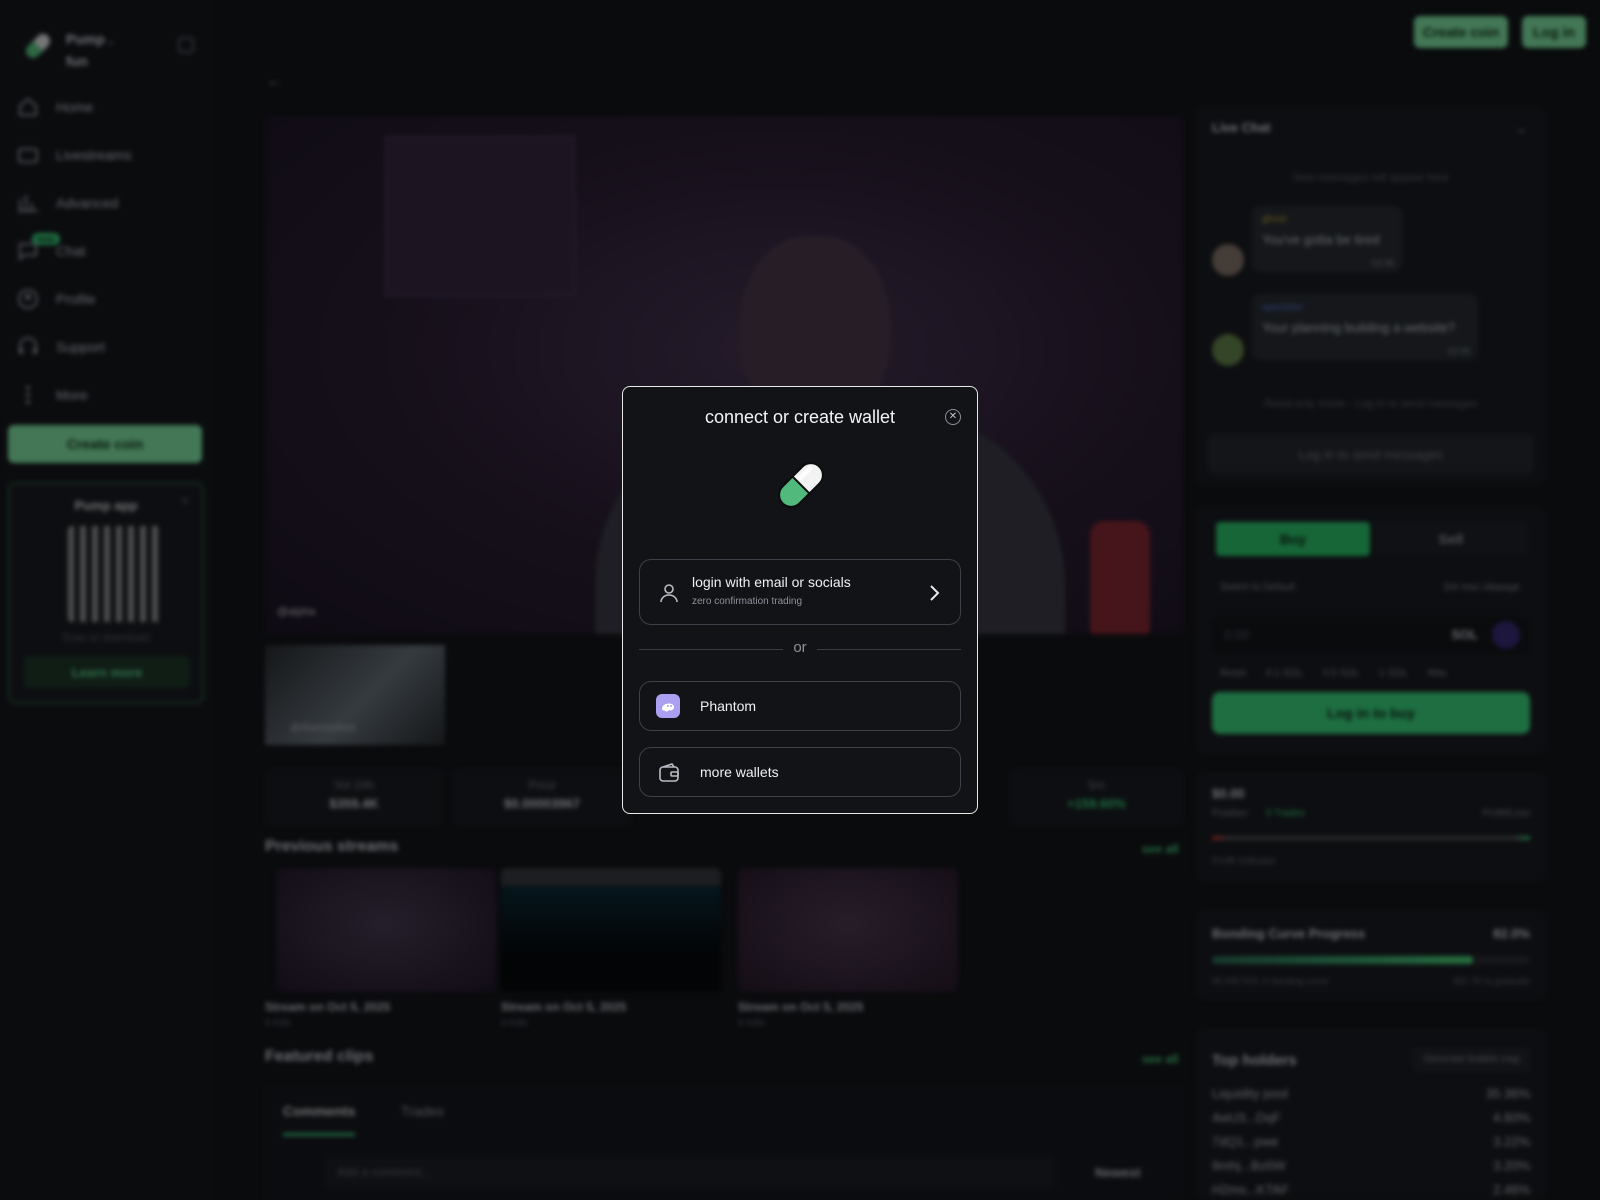 This screenshot has height=1200, width=1600. I want to click on user-icon, so click(669, 593).